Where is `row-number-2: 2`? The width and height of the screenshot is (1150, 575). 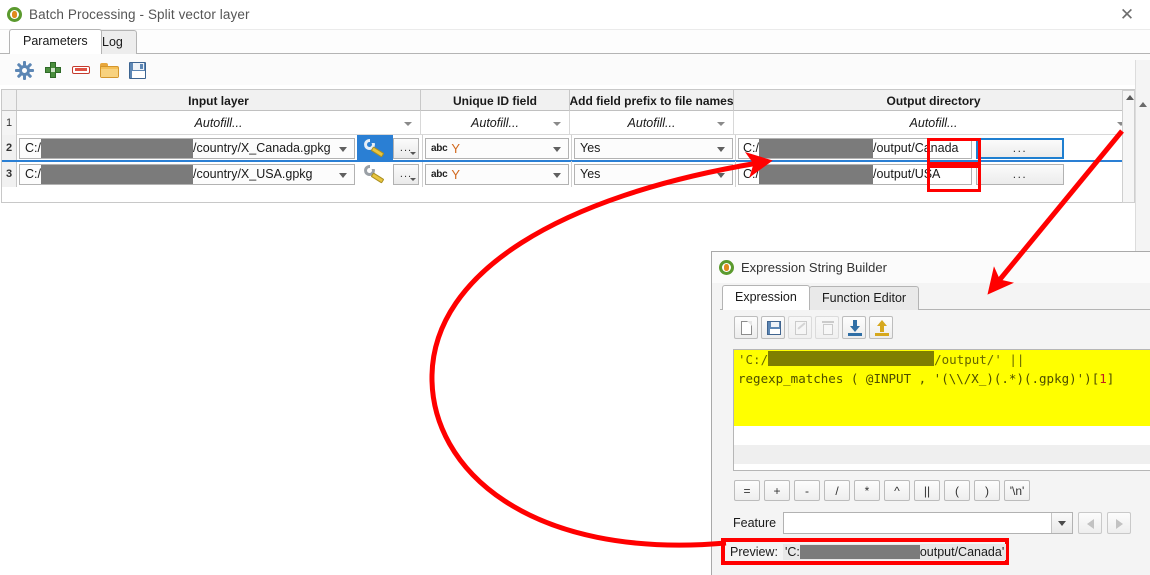 row-number-2: 2 is located at coordinates (9, 148).